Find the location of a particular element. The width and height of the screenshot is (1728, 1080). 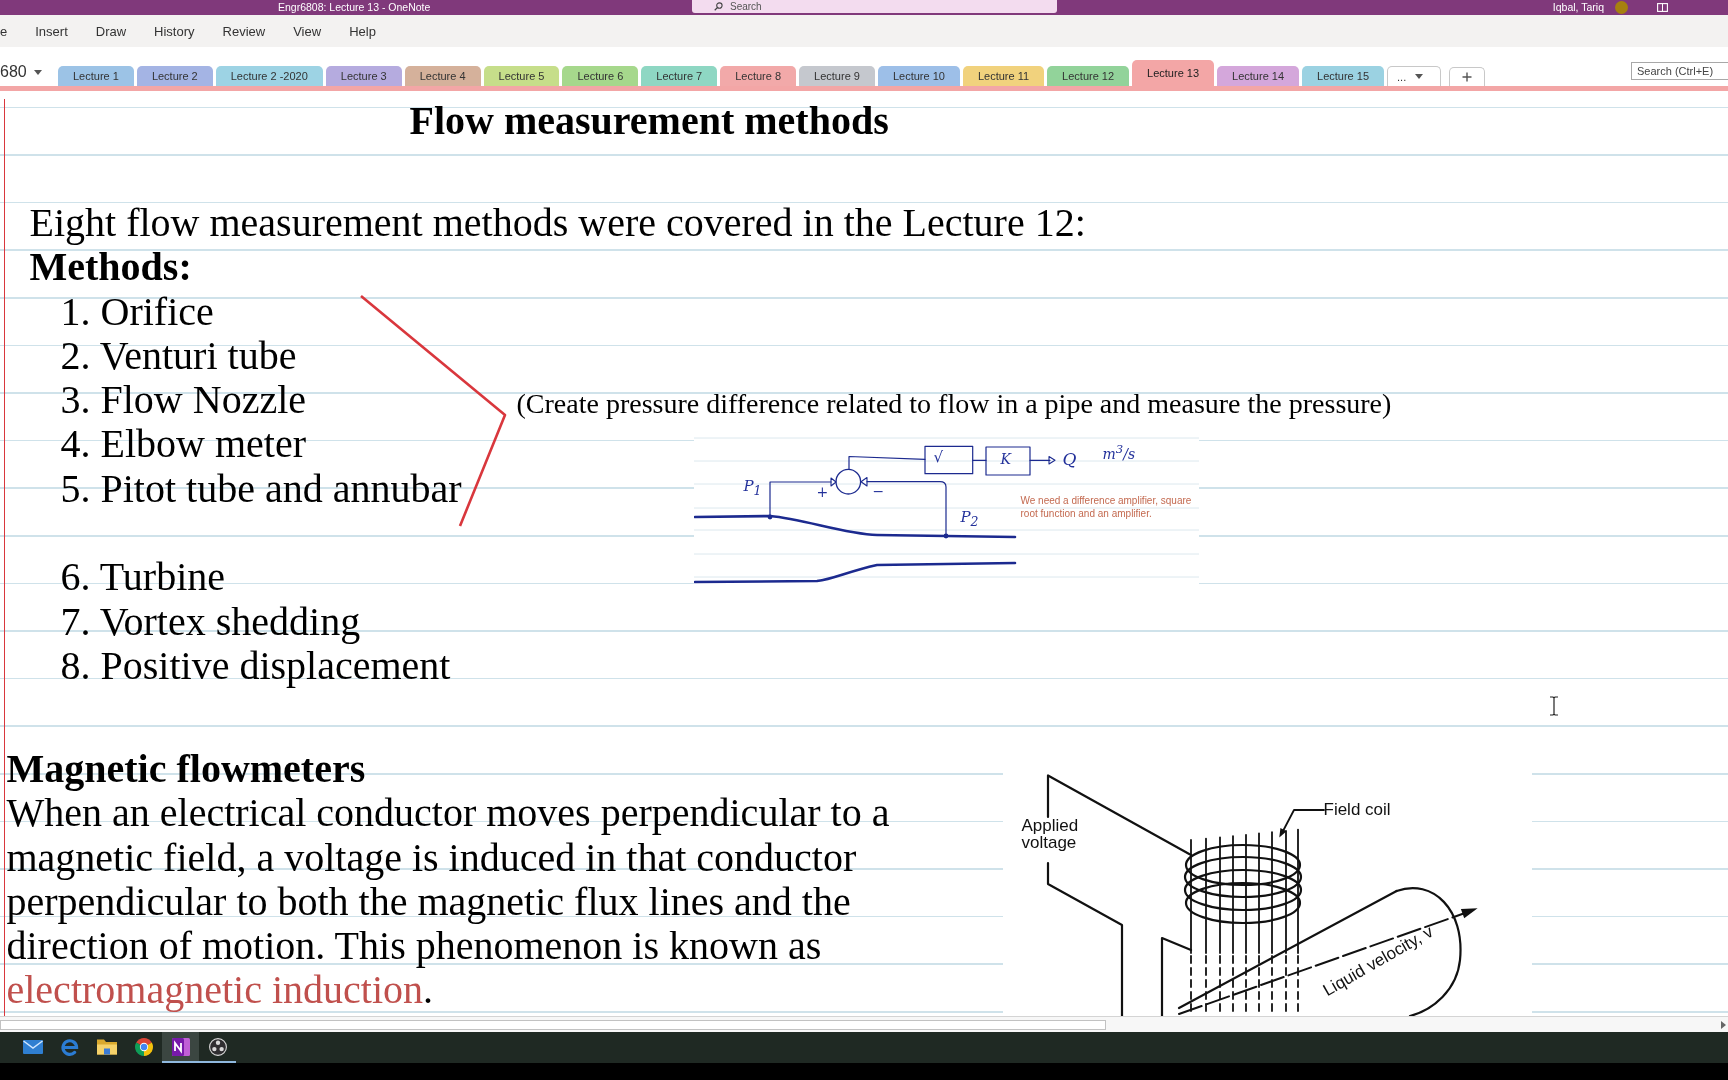

window-icon is located at coordinates (1662, 7).